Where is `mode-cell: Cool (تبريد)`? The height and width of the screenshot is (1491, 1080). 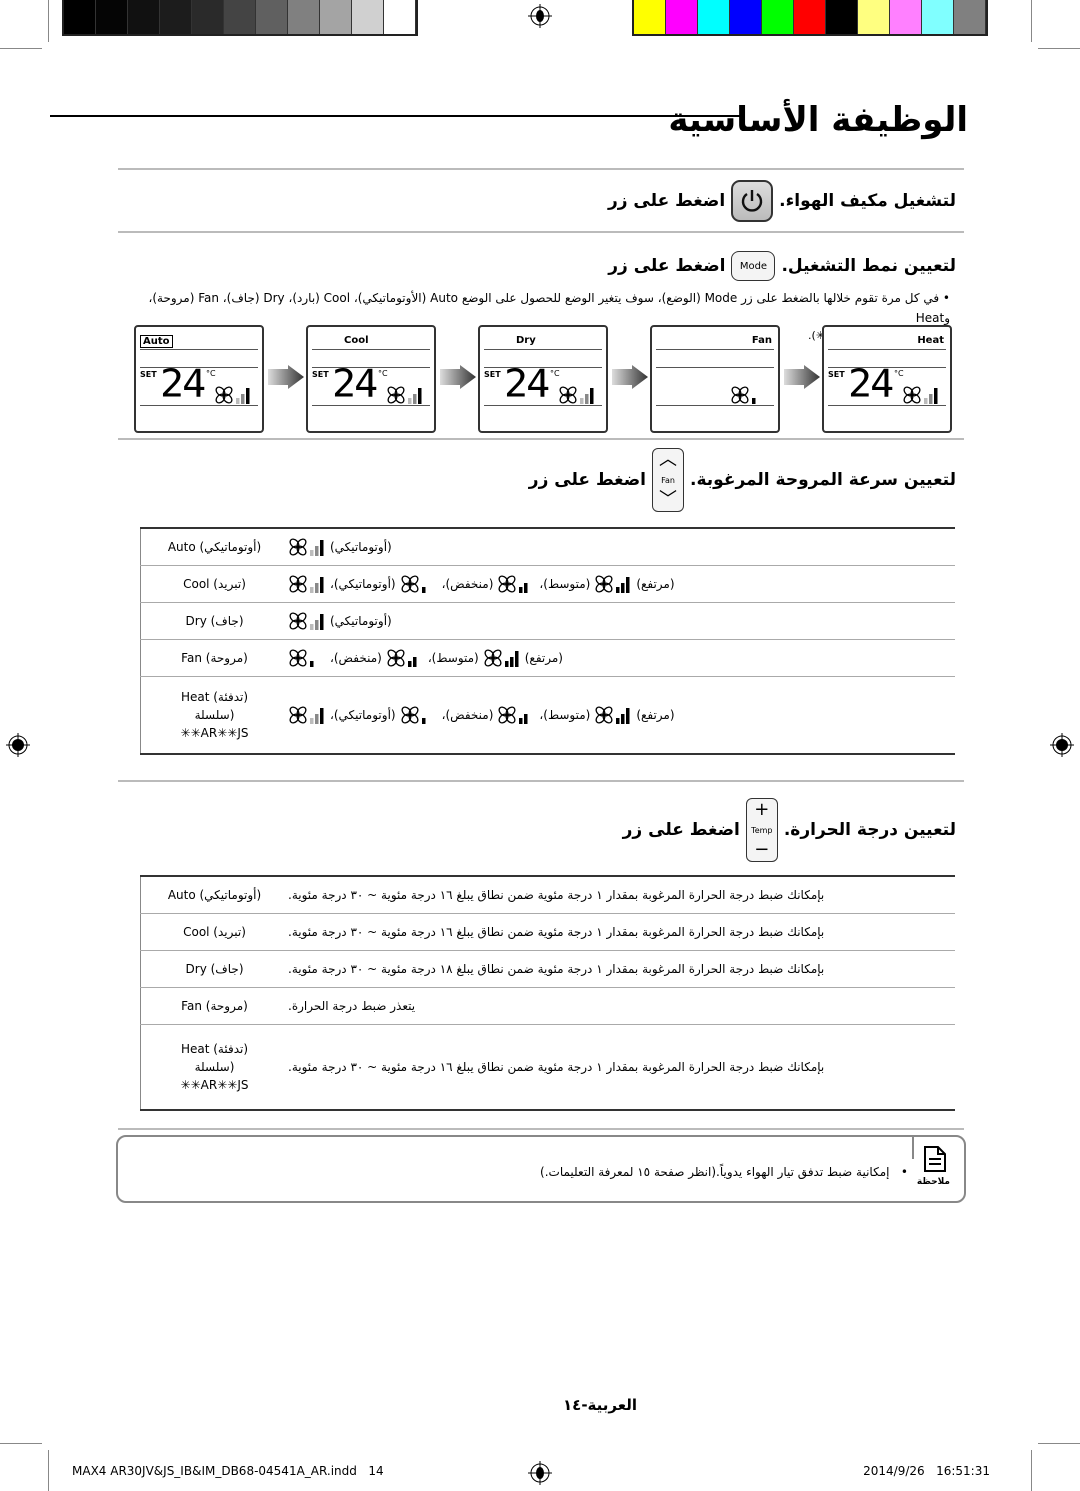
mode-cell: Cool (تبريد) is located at coordinates (214, 932).